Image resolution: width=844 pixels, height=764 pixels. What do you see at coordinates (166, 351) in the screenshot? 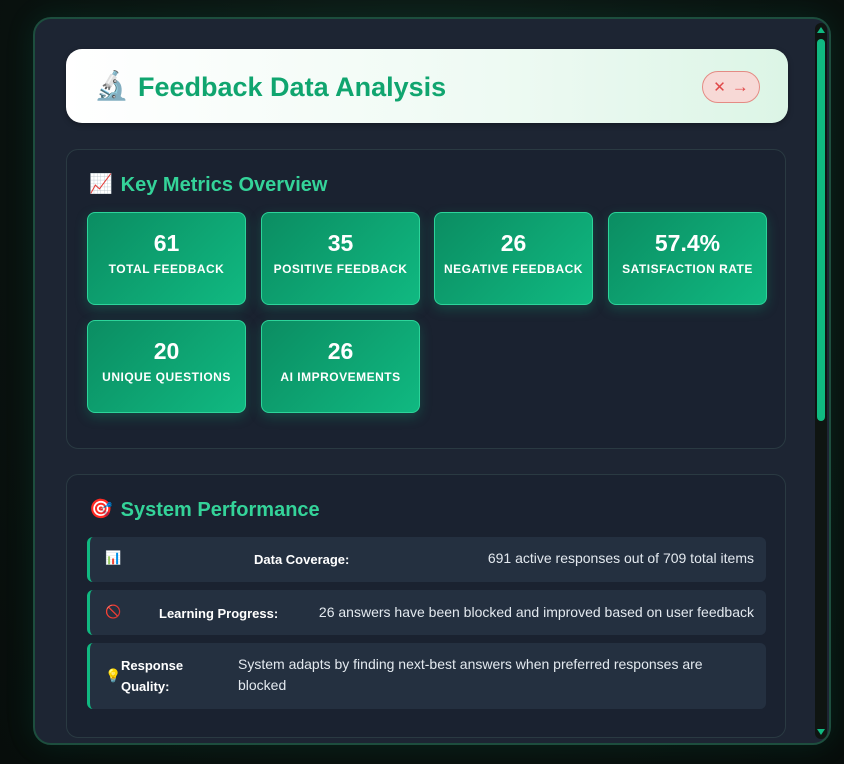
I see `metric-value: 20` at bounding box center [166, 351].